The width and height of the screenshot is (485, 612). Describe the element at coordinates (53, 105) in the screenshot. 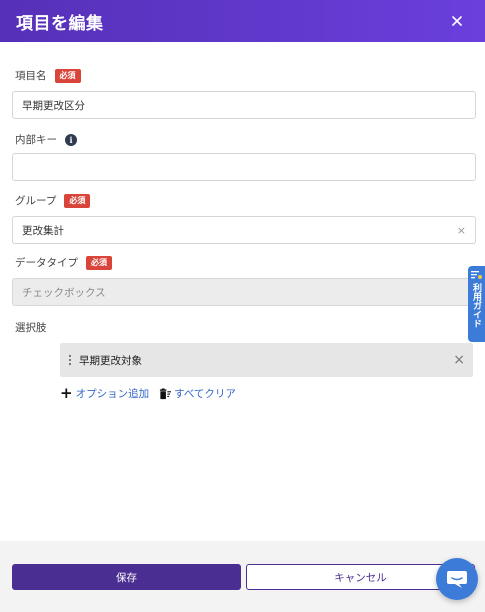

I see `item-name-value: 早期更改区分` at that location.